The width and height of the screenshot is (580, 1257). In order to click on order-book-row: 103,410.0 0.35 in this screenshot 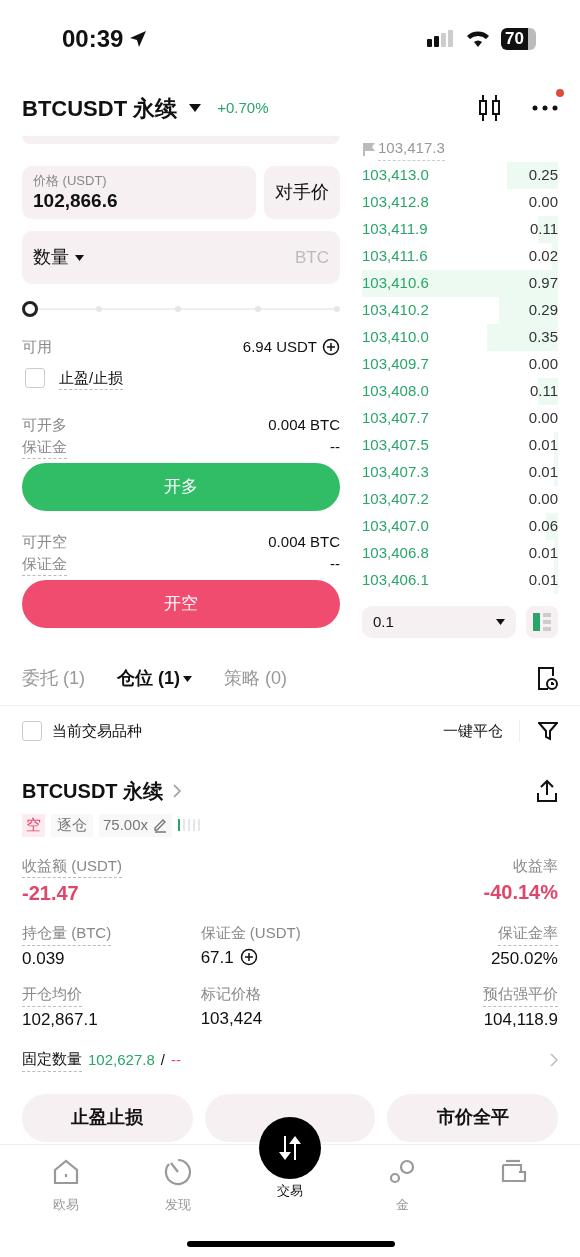, I will do `click(460, 337)`.